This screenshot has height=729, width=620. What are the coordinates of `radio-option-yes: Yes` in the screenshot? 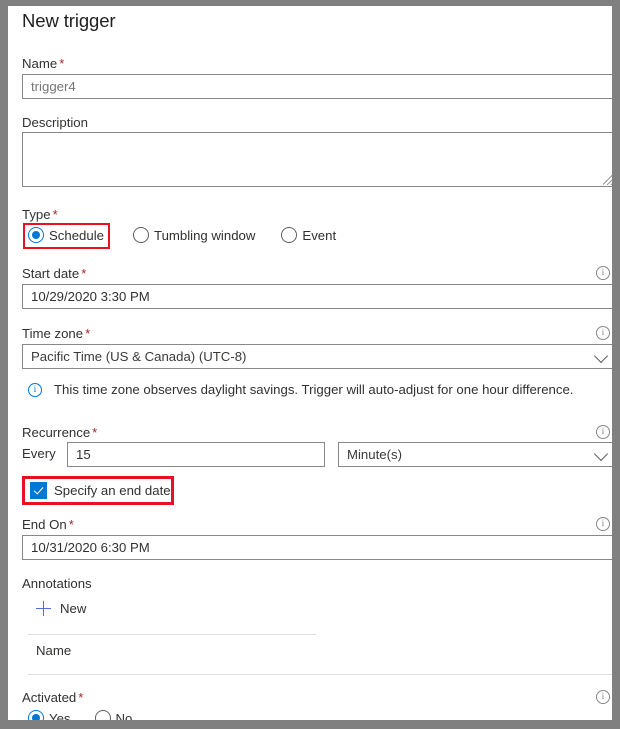 It's located at (49, 715).